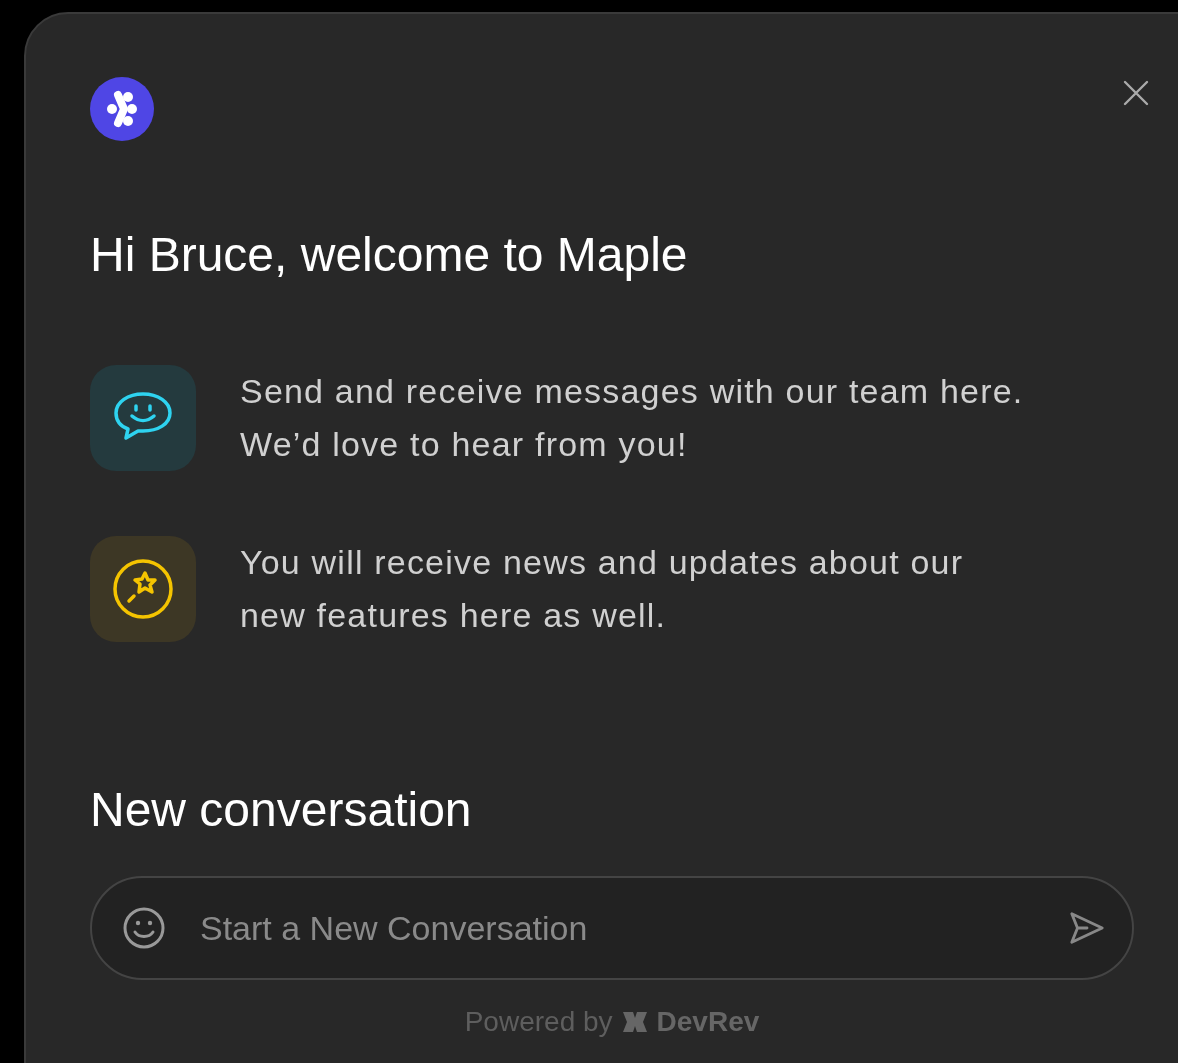  What do you see at coordinates (143, 418) in the screenshot?
I see `chat-bubble-icon` at bounding box center [143, 418].